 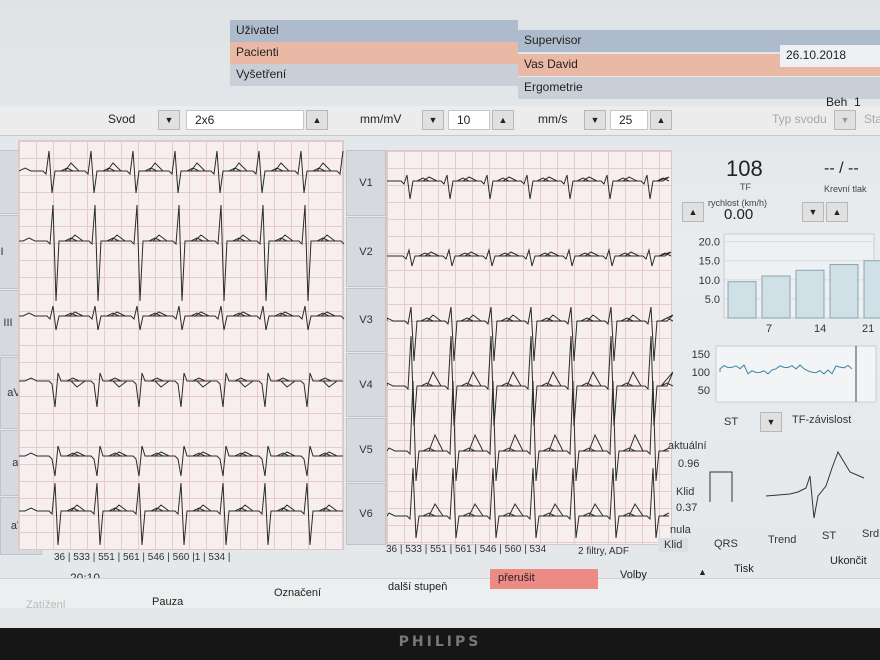 I want to click on lead-tab-V6: V6, so click(x=366, y=514).